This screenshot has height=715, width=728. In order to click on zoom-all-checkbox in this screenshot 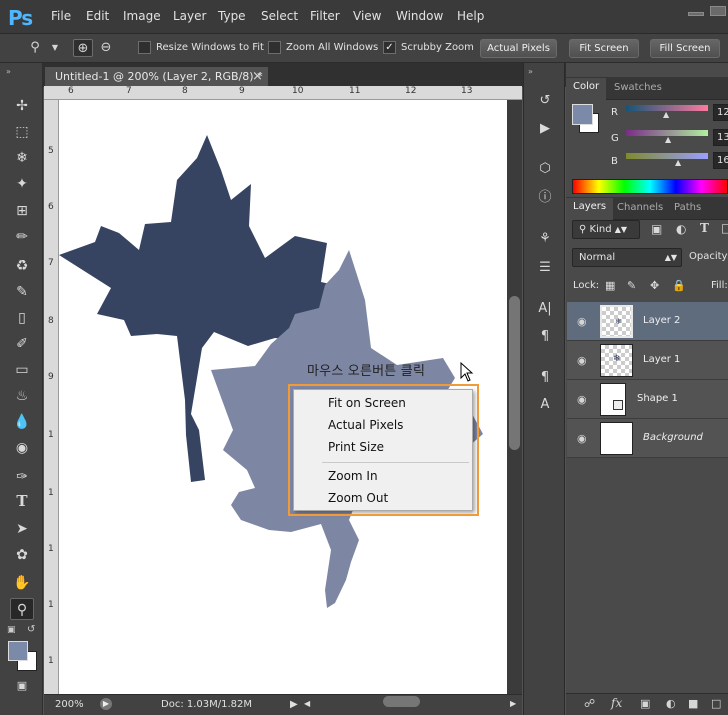, I will do `click(274, 47)`.